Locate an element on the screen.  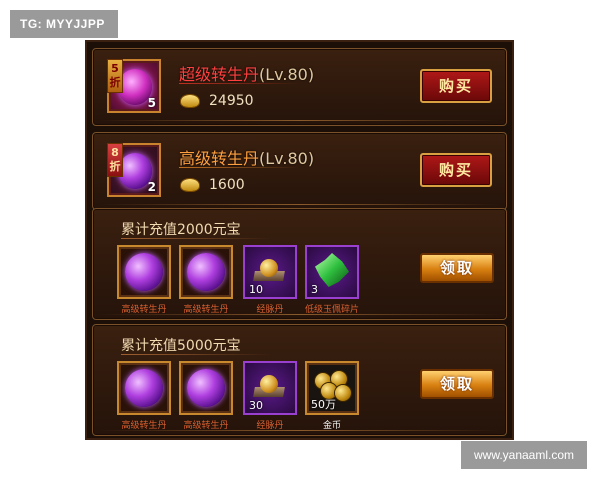
price: 1600 is located at coordinates (213, 185).